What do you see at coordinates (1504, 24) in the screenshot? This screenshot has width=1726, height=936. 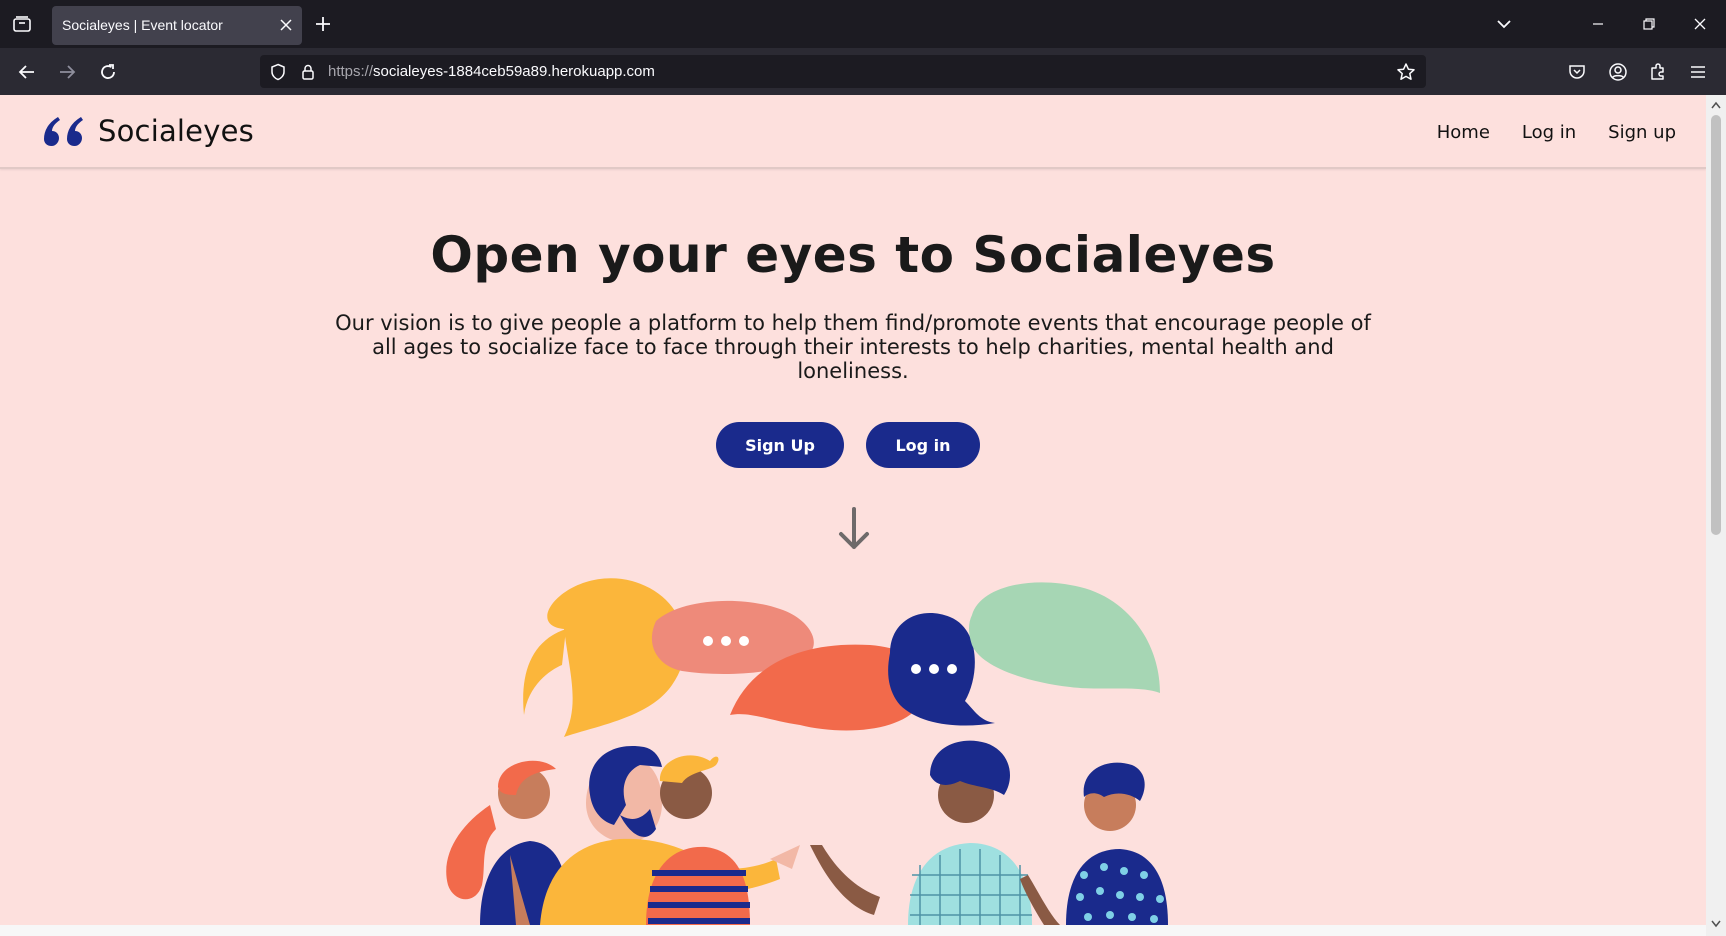 I see `list-all-tabs-icon` at bounding box center [1504, 24].